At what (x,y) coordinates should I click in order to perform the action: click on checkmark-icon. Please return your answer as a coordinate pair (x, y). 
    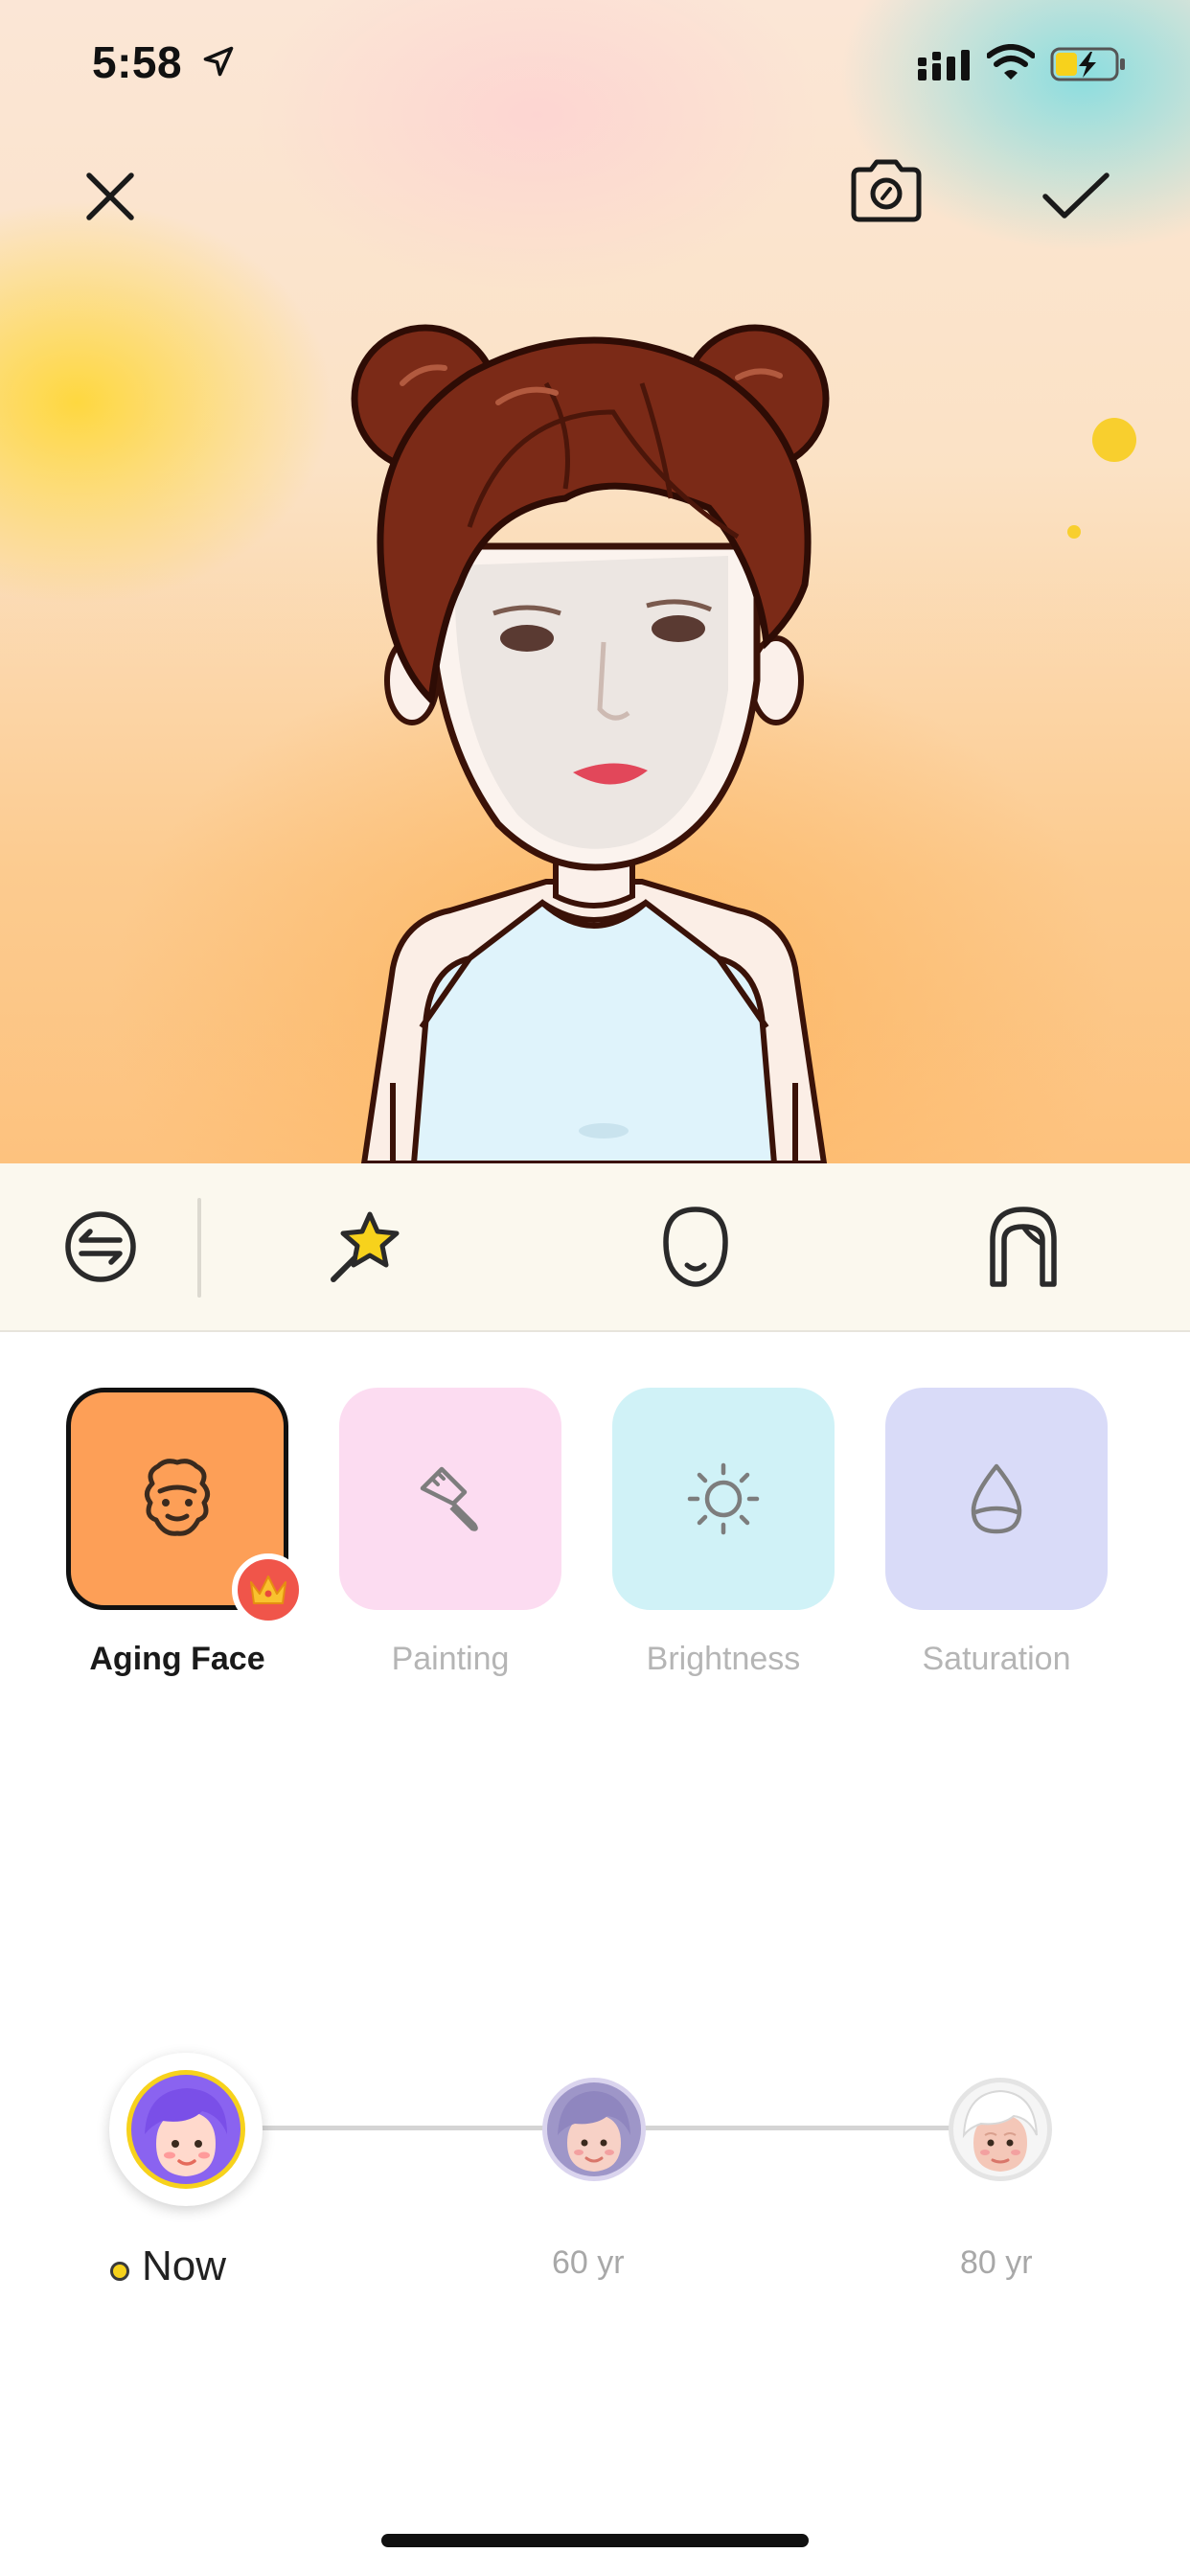
    Looking at the image, I should click on (1076, 195).